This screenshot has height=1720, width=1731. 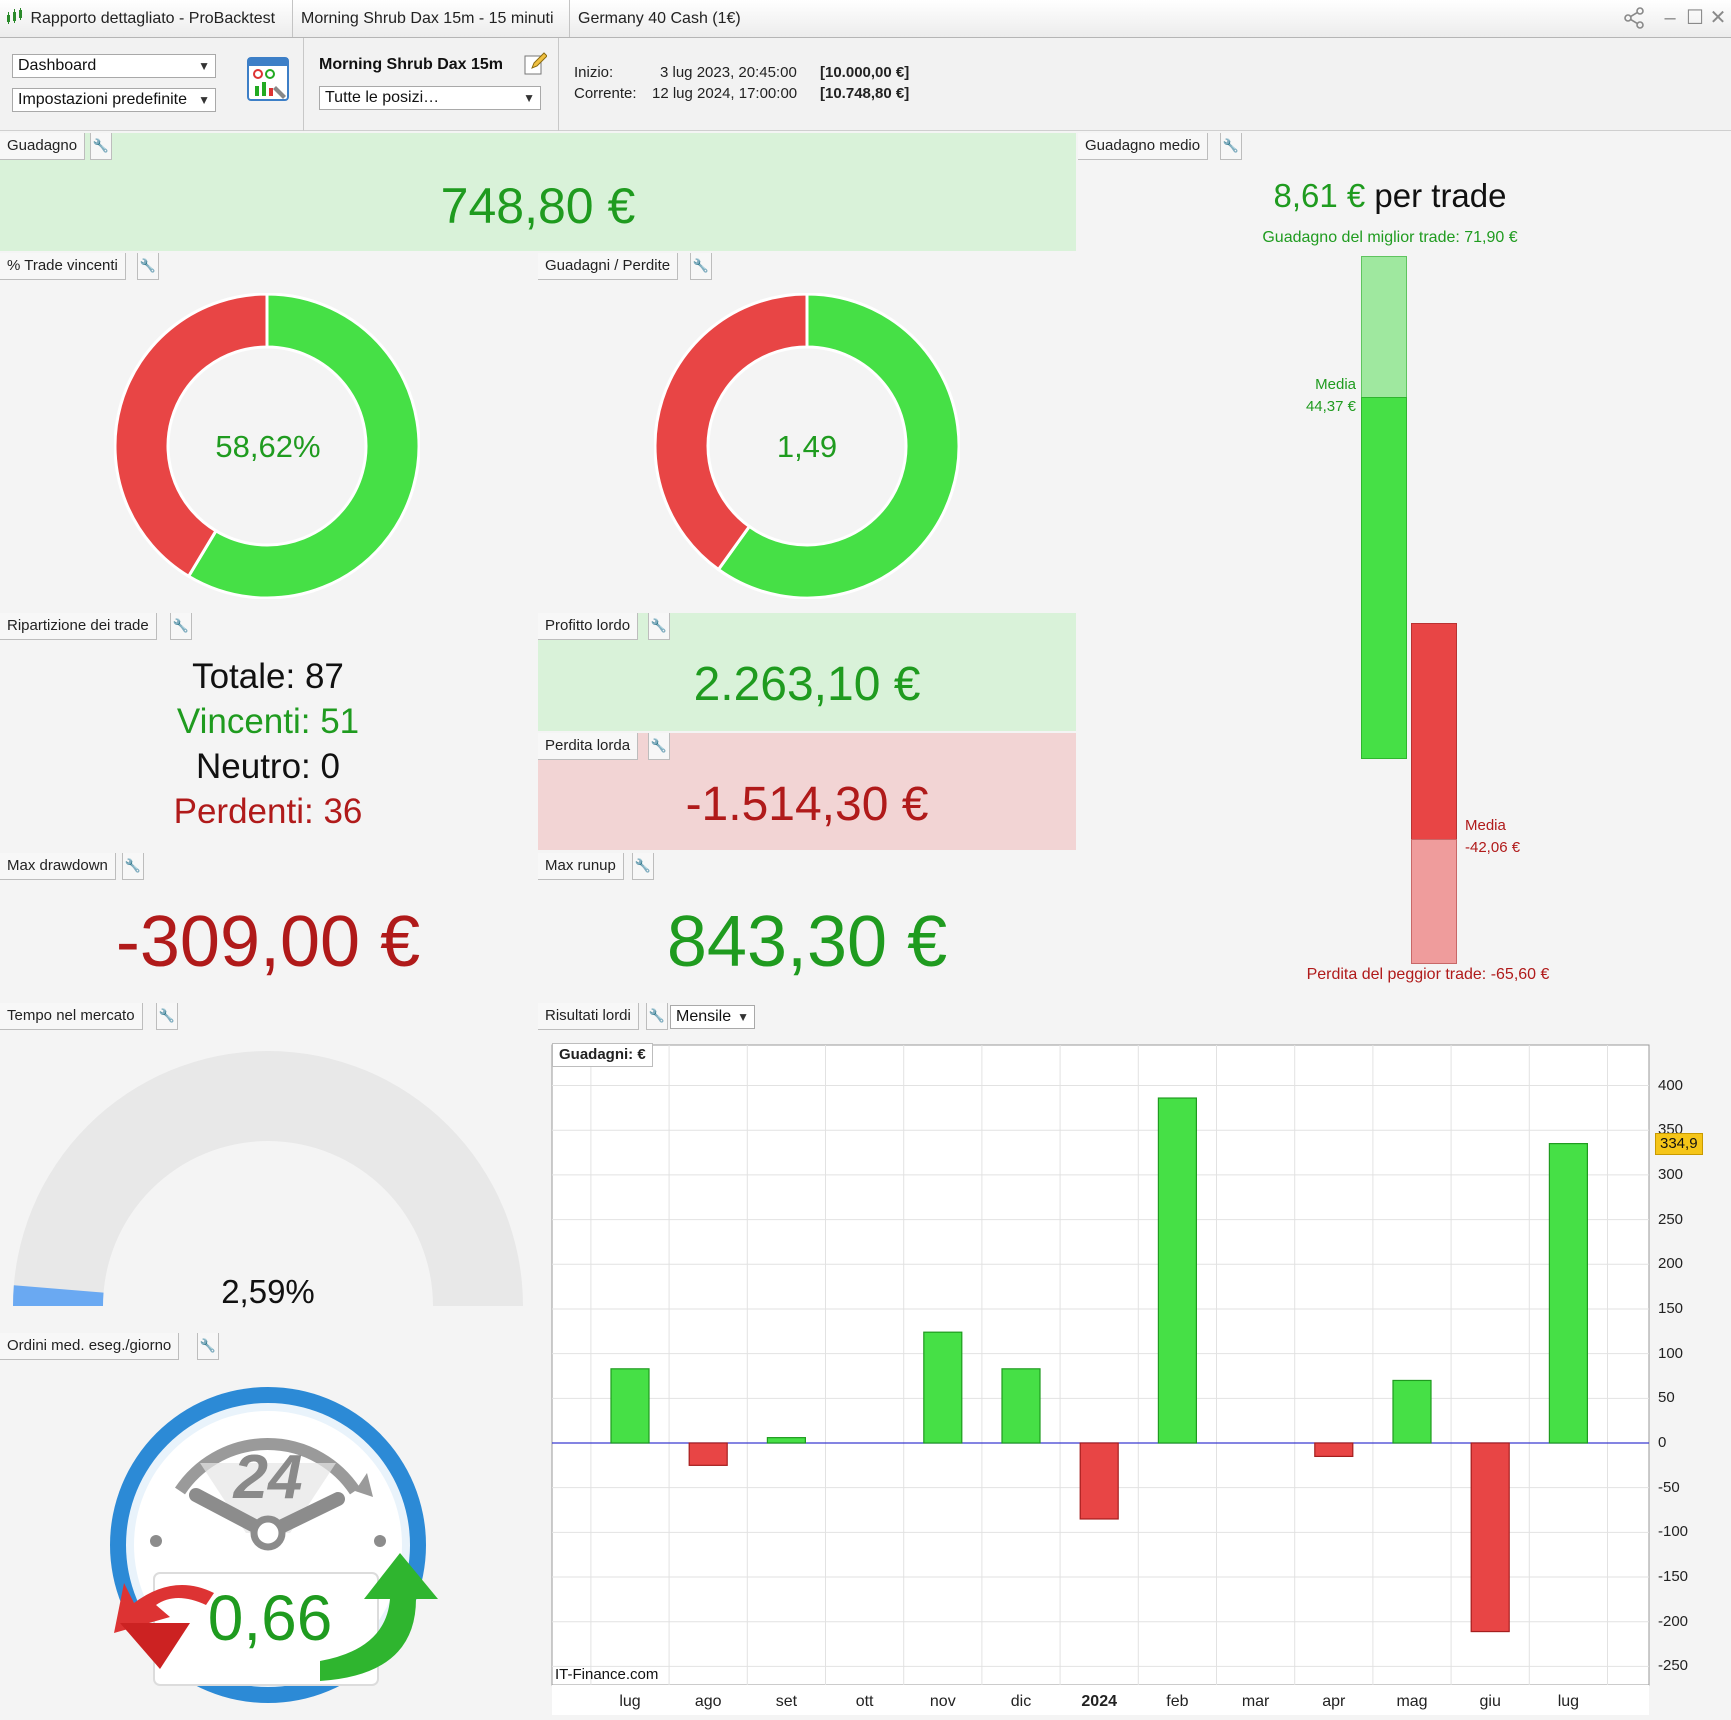 What do you see at coordinates (605, 93) in the screenshot?
I see `current-label: Corrente:` at bounding box center [605, 93].